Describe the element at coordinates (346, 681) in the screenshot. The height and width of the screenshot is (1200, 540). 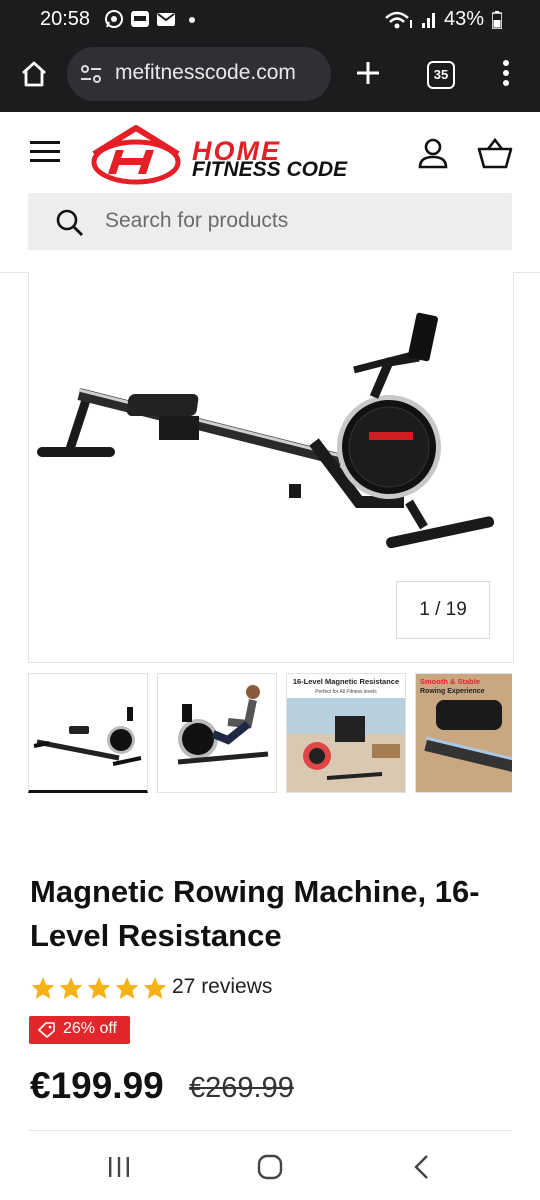
I see `thumbnail-3-title: 16-Level Magnetic Resistance` at that location.